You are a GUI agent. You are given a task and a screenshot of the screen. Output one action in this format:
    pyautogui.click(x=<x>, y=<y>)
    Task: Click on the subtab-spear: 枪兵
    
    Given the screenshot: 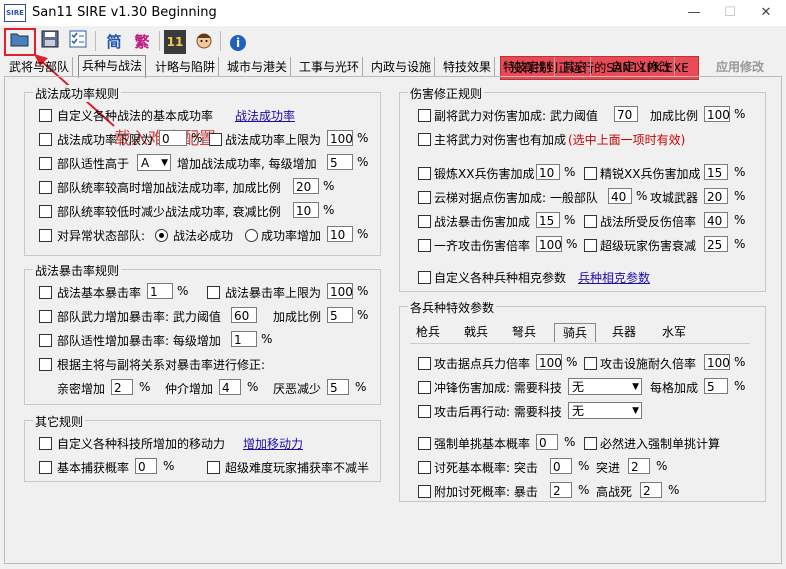 What is the action you would take?
    pyautogui.click(x=428, y=332)
    